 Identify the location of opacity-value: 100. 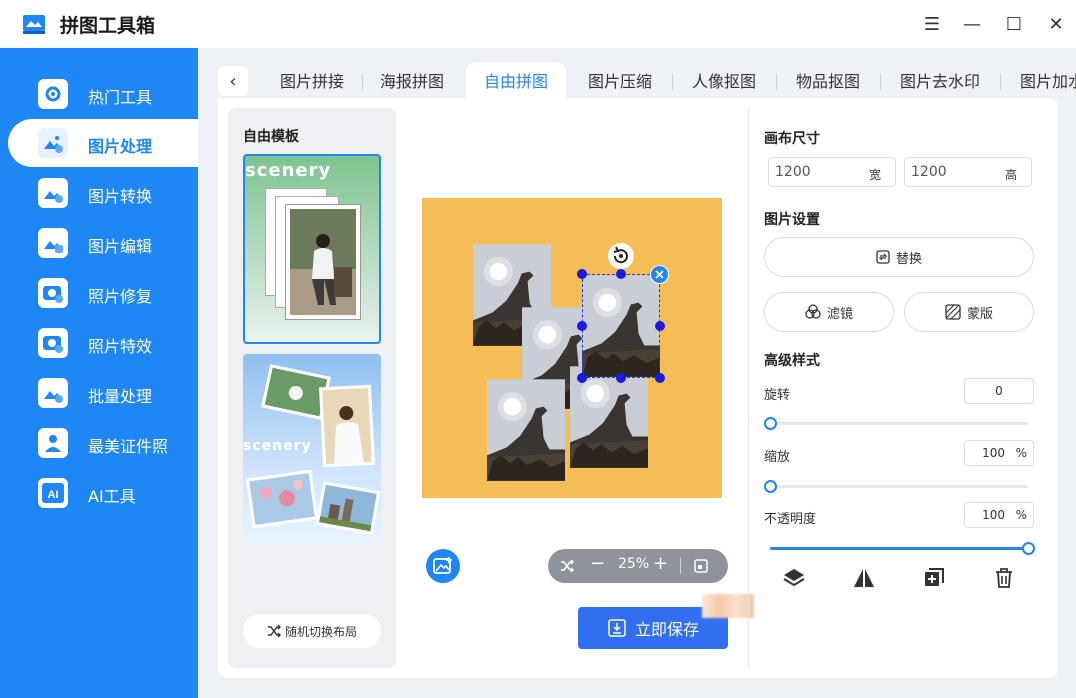
(993, 515).